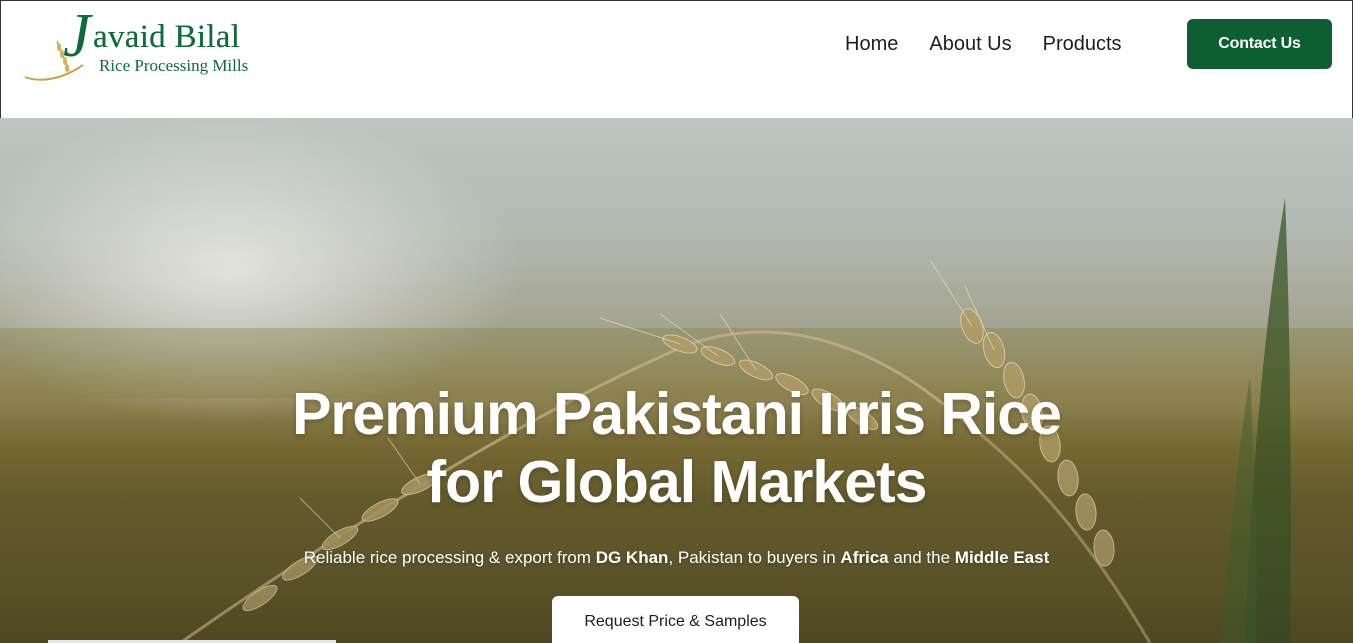  I want to click on main-nav: Home About Us Products, so click(983, 44).